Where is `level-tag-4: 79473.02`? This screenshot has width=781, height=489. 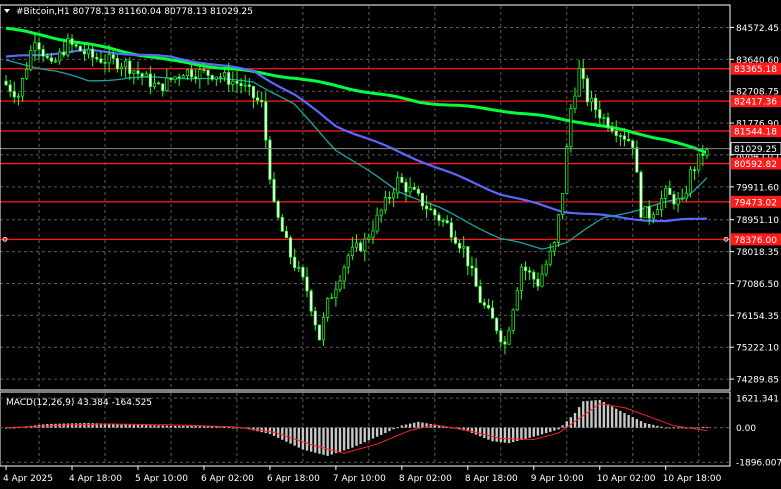 level-tag-4: 79473.02 is located at coordinates (755, 203).